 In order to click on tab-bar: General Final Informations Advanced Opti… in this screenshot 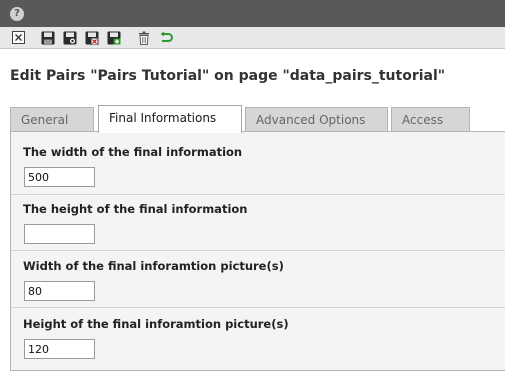, I will do `click(257, 119)`.